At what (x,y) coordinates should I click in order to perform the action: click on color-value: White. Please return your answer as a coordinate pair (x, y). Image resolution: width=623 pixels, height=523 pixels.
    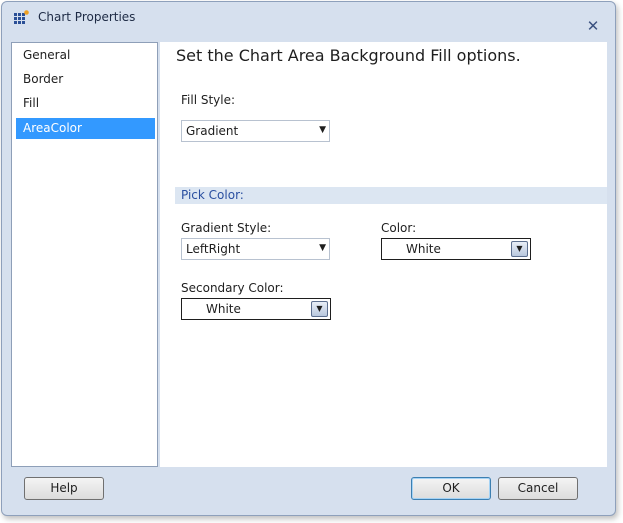
    Looking at the image, I should click on (423, 249).